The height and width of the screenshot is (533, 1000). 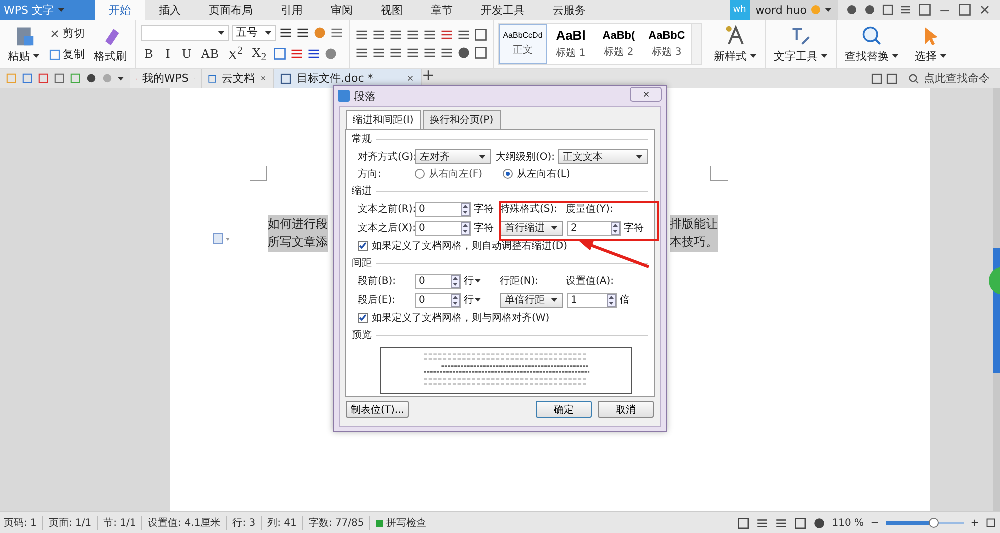 I want to click on app-menu-button: WPS 文字, so click(x=47, y=10).